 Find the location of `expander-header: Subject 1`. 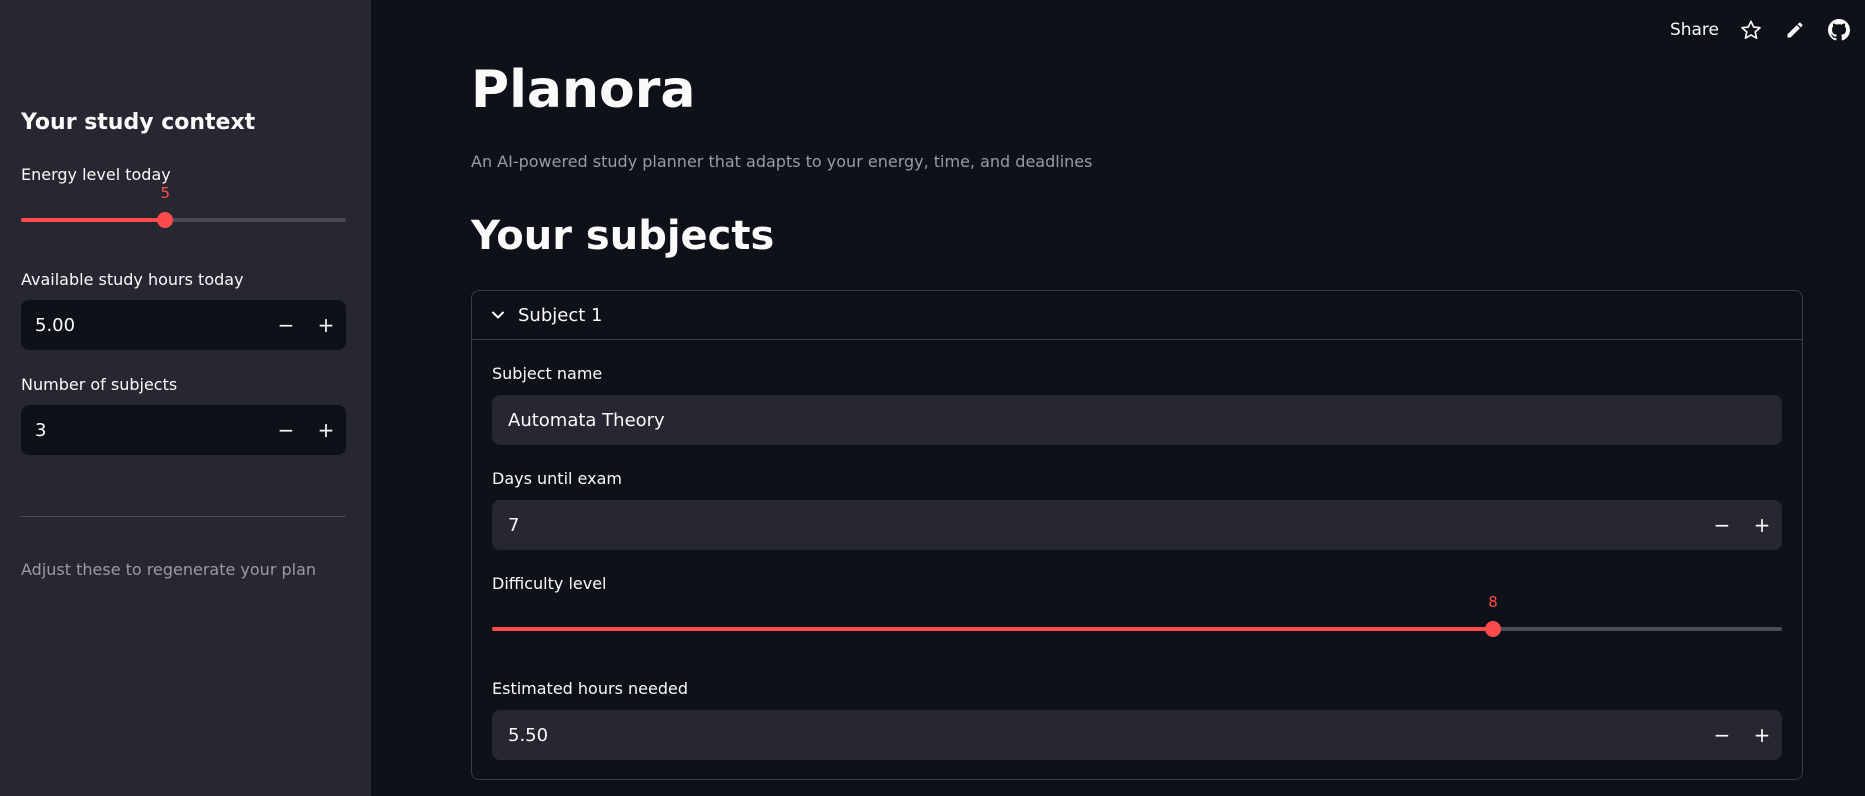

expander-header: Subject 1 is located at coordinates (1137, 315).